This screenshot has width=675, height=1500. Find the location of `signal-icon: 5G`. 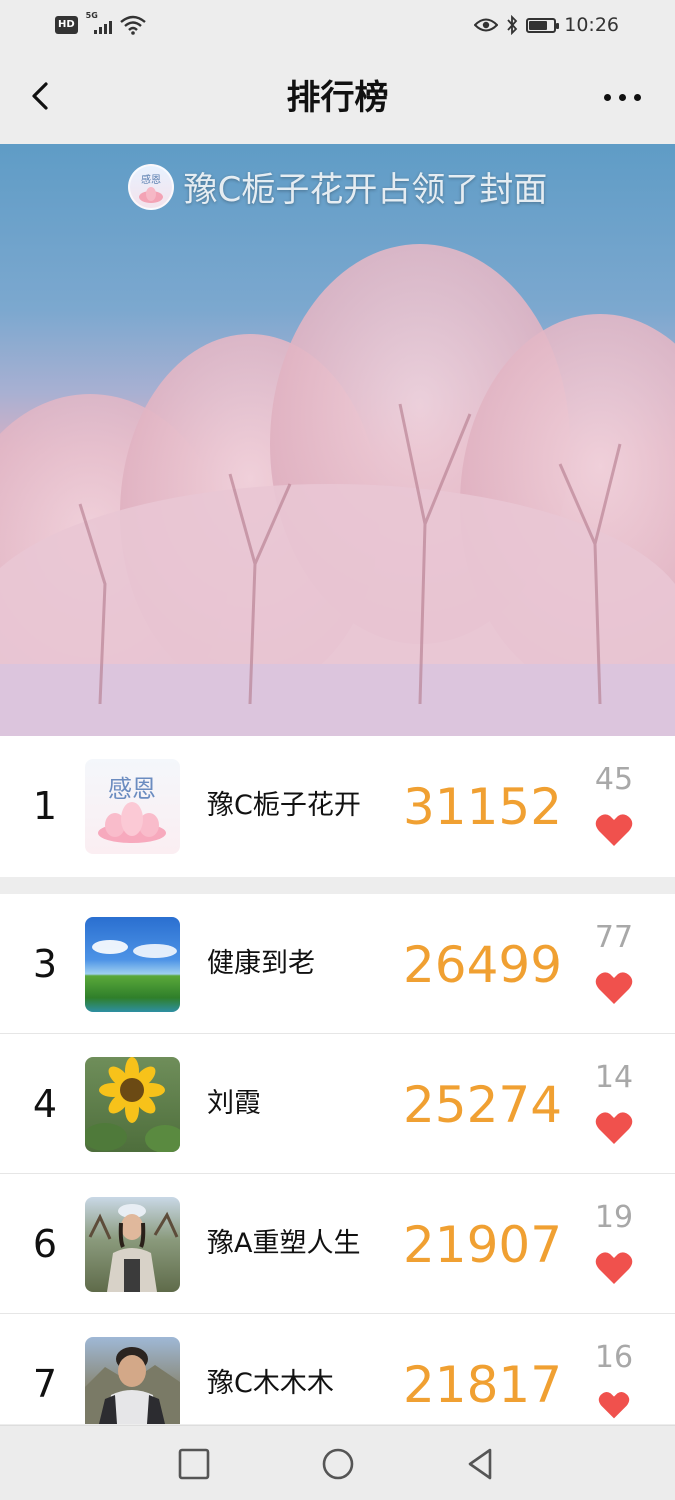

signal-icon: 5G is located at coordinates (98, 23).